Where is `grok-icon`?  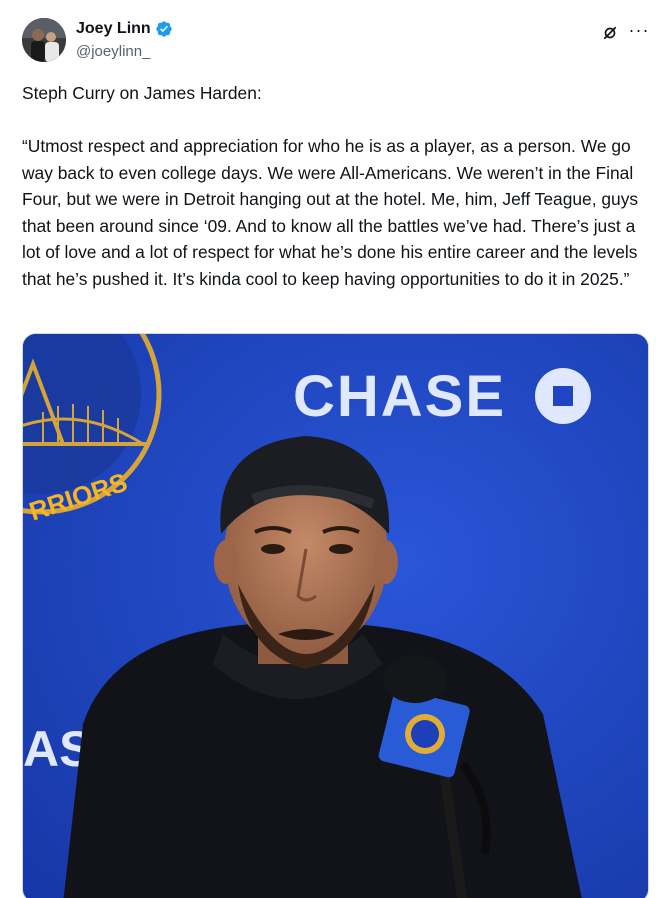 grok-icon is located at coordinates (610, 33).